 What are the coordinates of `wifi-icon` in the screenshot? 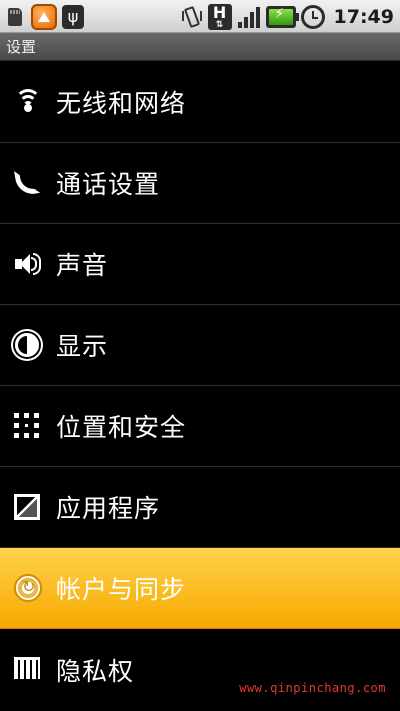 It's located at (28, 102).